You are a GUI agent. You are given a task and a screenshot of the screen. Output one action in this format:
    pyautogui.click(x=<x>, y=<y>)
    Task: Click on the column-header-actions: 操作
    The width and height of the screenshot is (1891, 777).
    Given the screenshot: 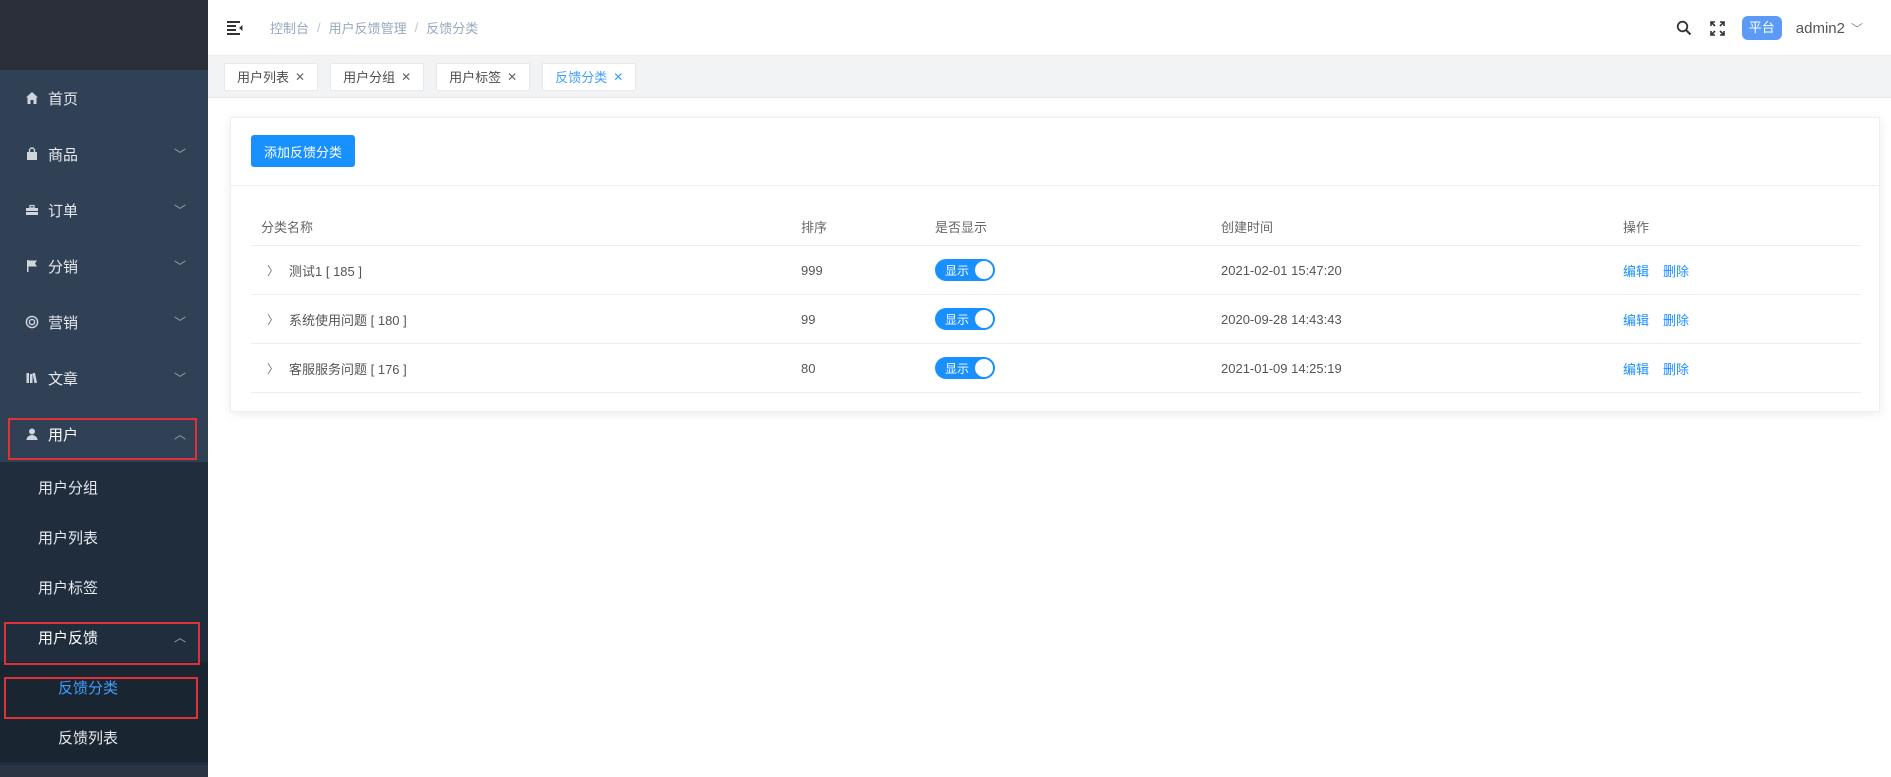 What is the action you would take?
    pyautogui.click(x=1636, y=227)
    